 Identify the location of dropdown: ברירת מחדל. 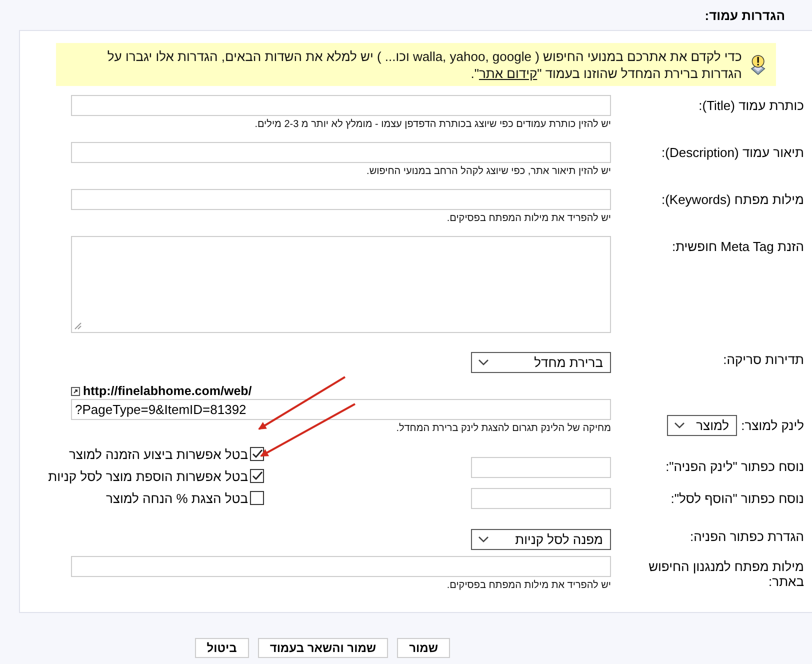
(541, 362).